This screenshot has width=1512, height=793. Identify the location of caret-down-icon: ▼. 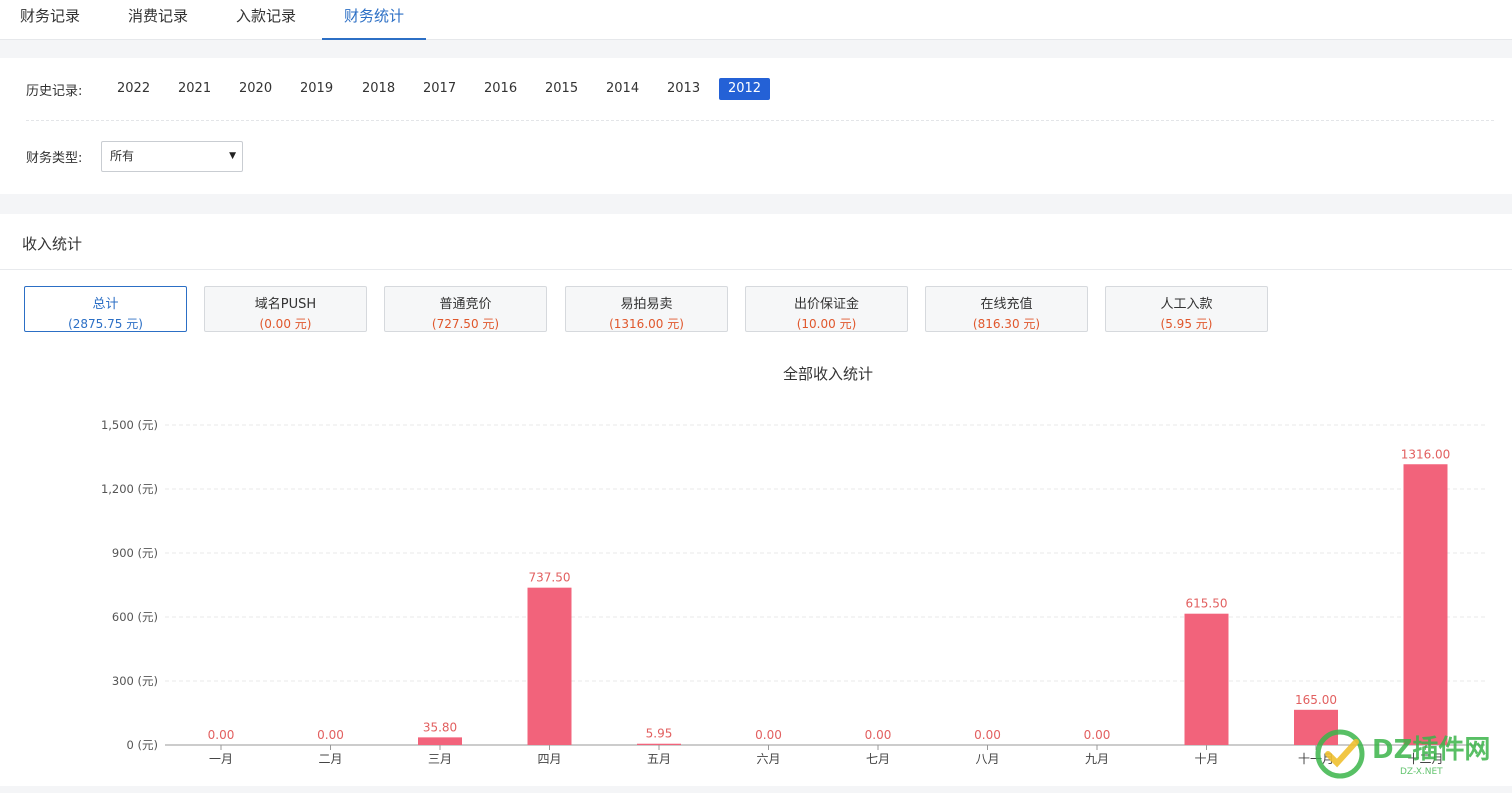
(232, 156).